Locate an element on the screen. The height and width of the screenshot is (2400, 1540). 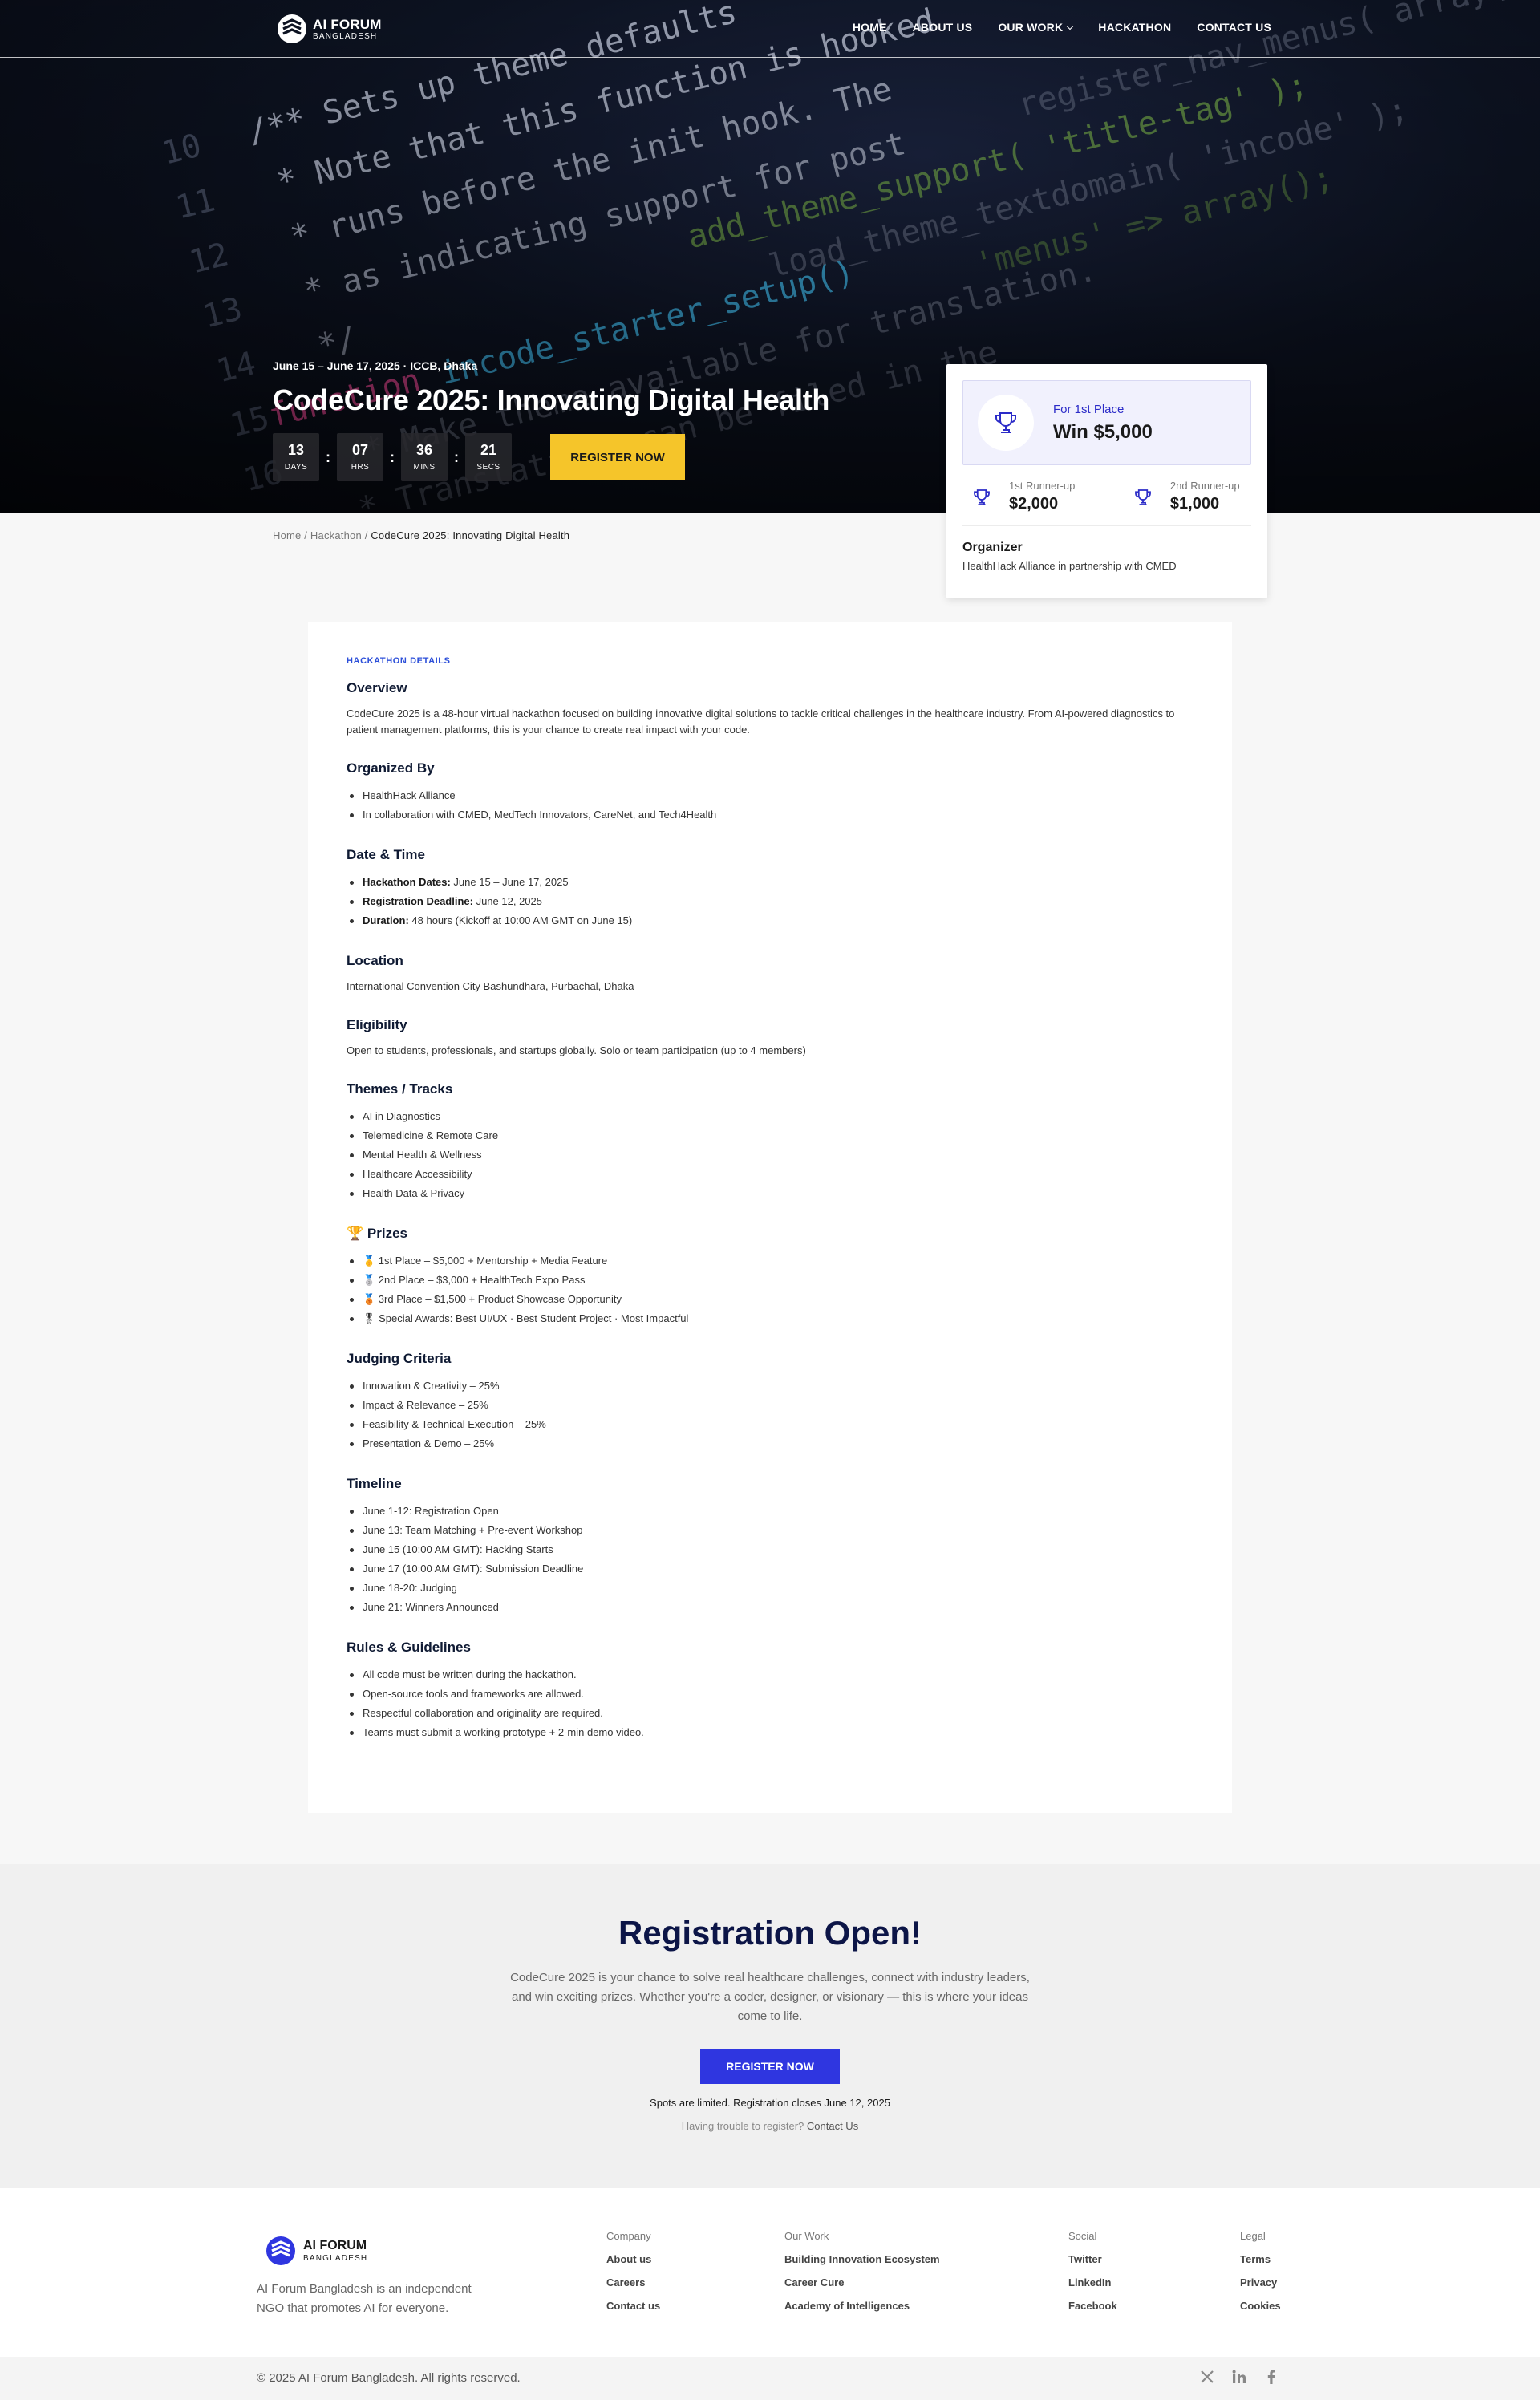
event-title: CodeCure 2025: Innovating Digital Health is located at coordinates (551, 399).